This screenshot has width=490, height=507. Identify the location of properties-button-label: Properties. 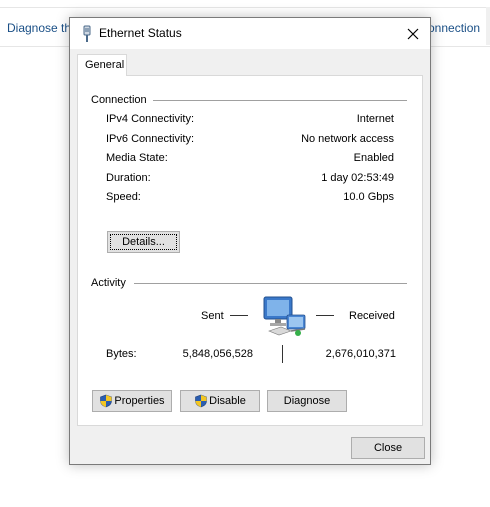
(139, 401).